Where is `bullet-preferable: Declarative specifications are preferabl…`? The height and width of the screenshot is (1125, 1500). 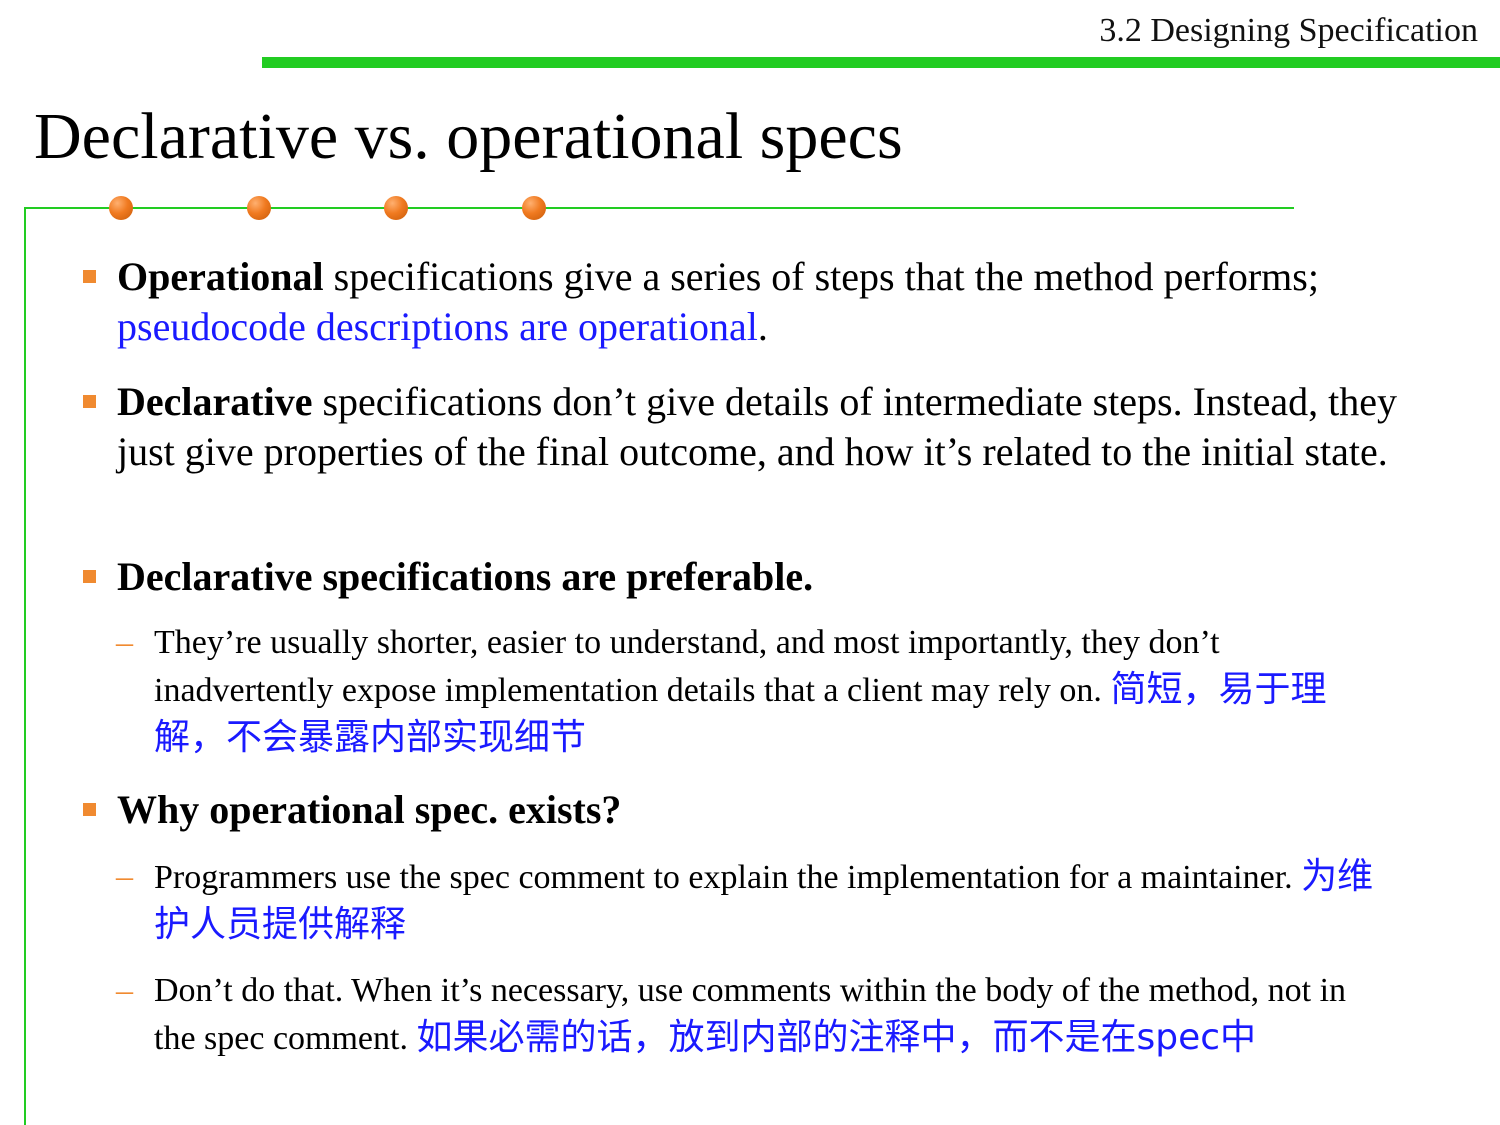 bullet-preferable: Declarative specifications are preferabl… is located at coordinates (740, 577).